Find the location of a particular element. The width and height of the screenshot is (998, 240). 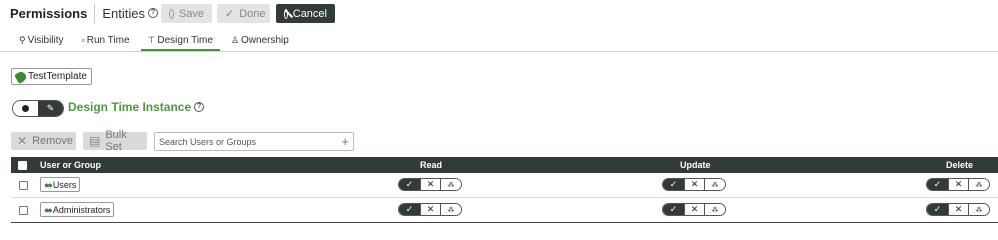

section-title-text: Design Time Instance is located at coordinates (130, 107).